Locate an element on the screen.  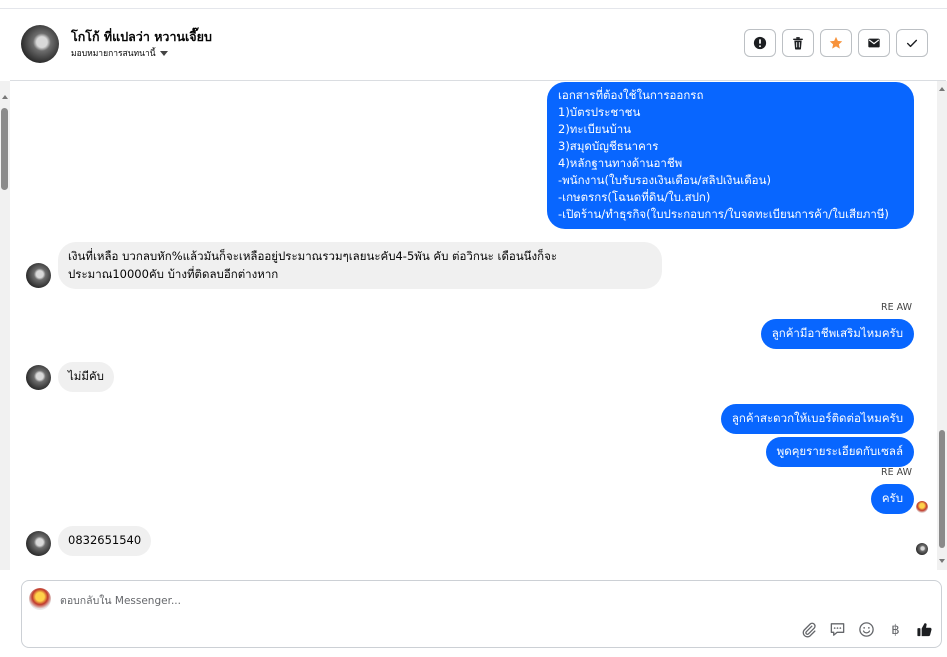
exclamation-icon is located at coordinates (760, 43).